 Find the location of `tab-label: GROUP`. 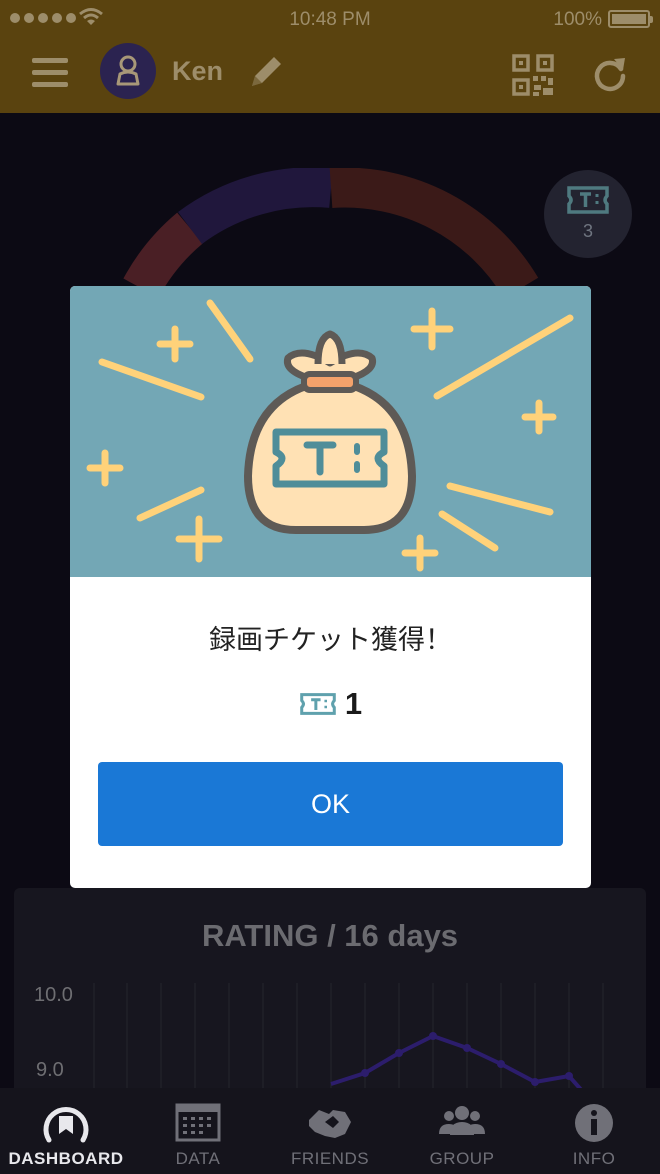

tab-label: GROUP is located at coordinates (462, 1158).